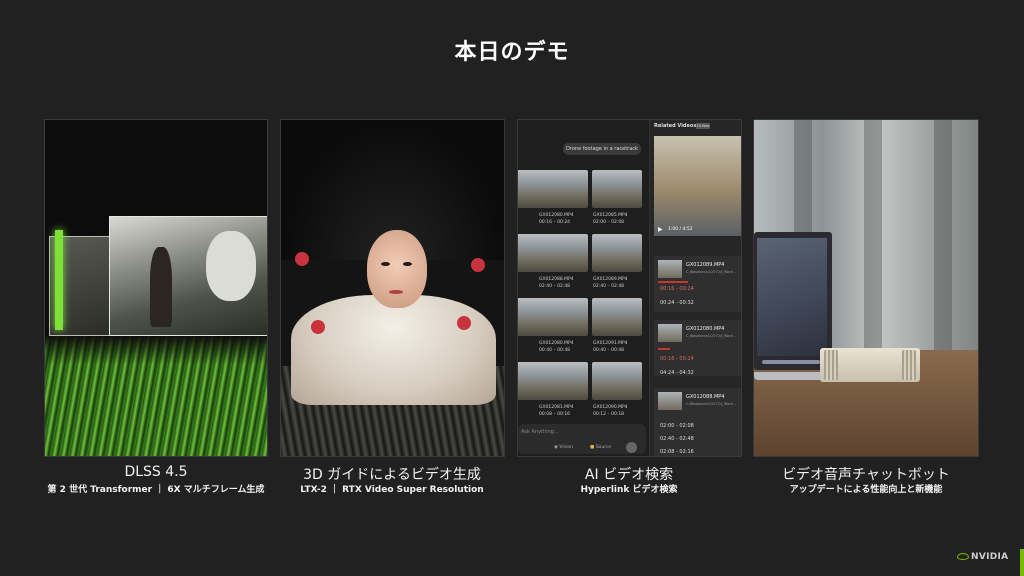 Image resolution: width=1024 pixels, height=576 pixels. I want to click on demo-title-chatbot: ビデオ音声チャットボット, so click(866, 475).